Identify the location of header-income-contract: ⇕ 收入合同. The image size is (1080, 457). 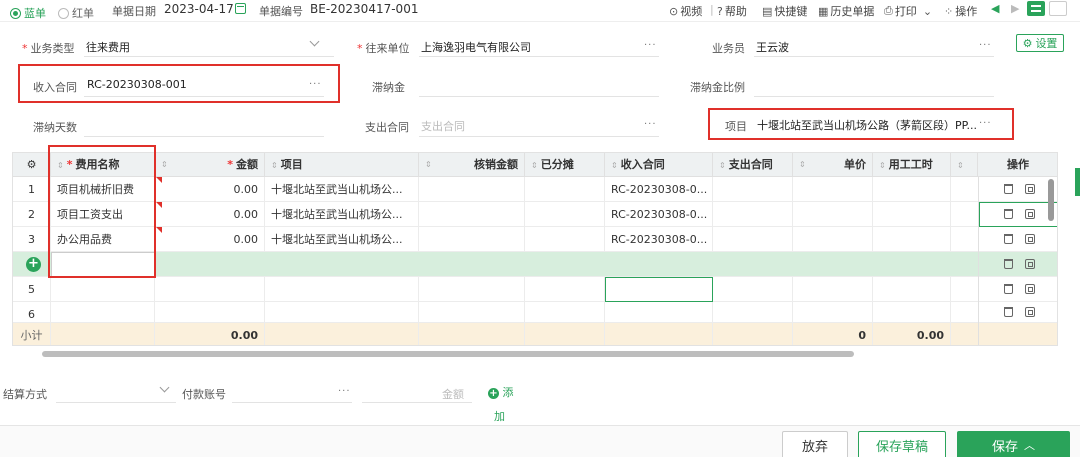
(659, 165).